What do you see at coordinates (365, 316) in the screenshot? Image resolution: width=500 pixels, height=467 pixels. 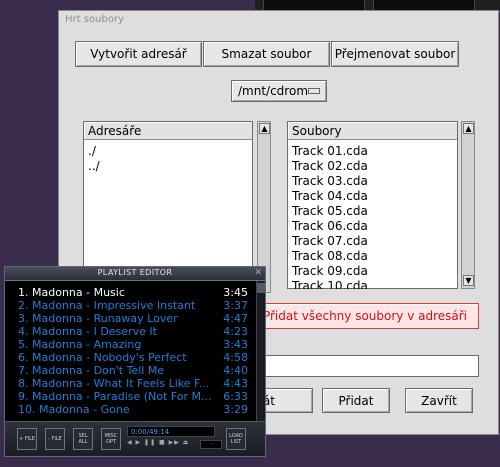 I see `add-all-files-button: Přidat všechny soubory v adresáři` at bounding box center [365, 316].